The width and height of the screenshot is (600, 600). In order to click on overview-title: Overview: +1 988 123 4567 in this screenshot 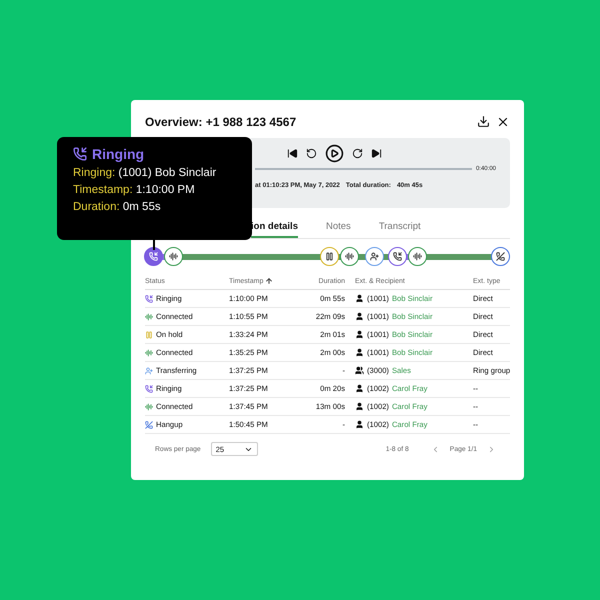, I will do `click(220, 122)`.